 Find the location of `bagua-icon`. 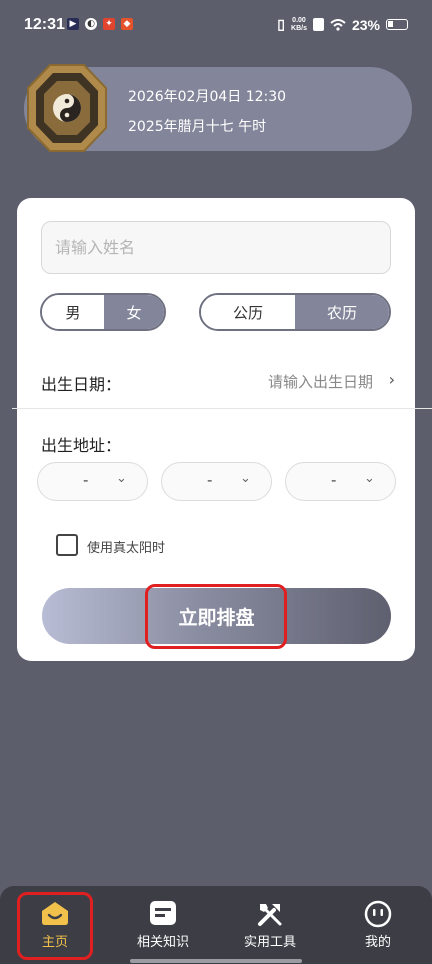

bagua-icon is located at coordinates (67, 108).